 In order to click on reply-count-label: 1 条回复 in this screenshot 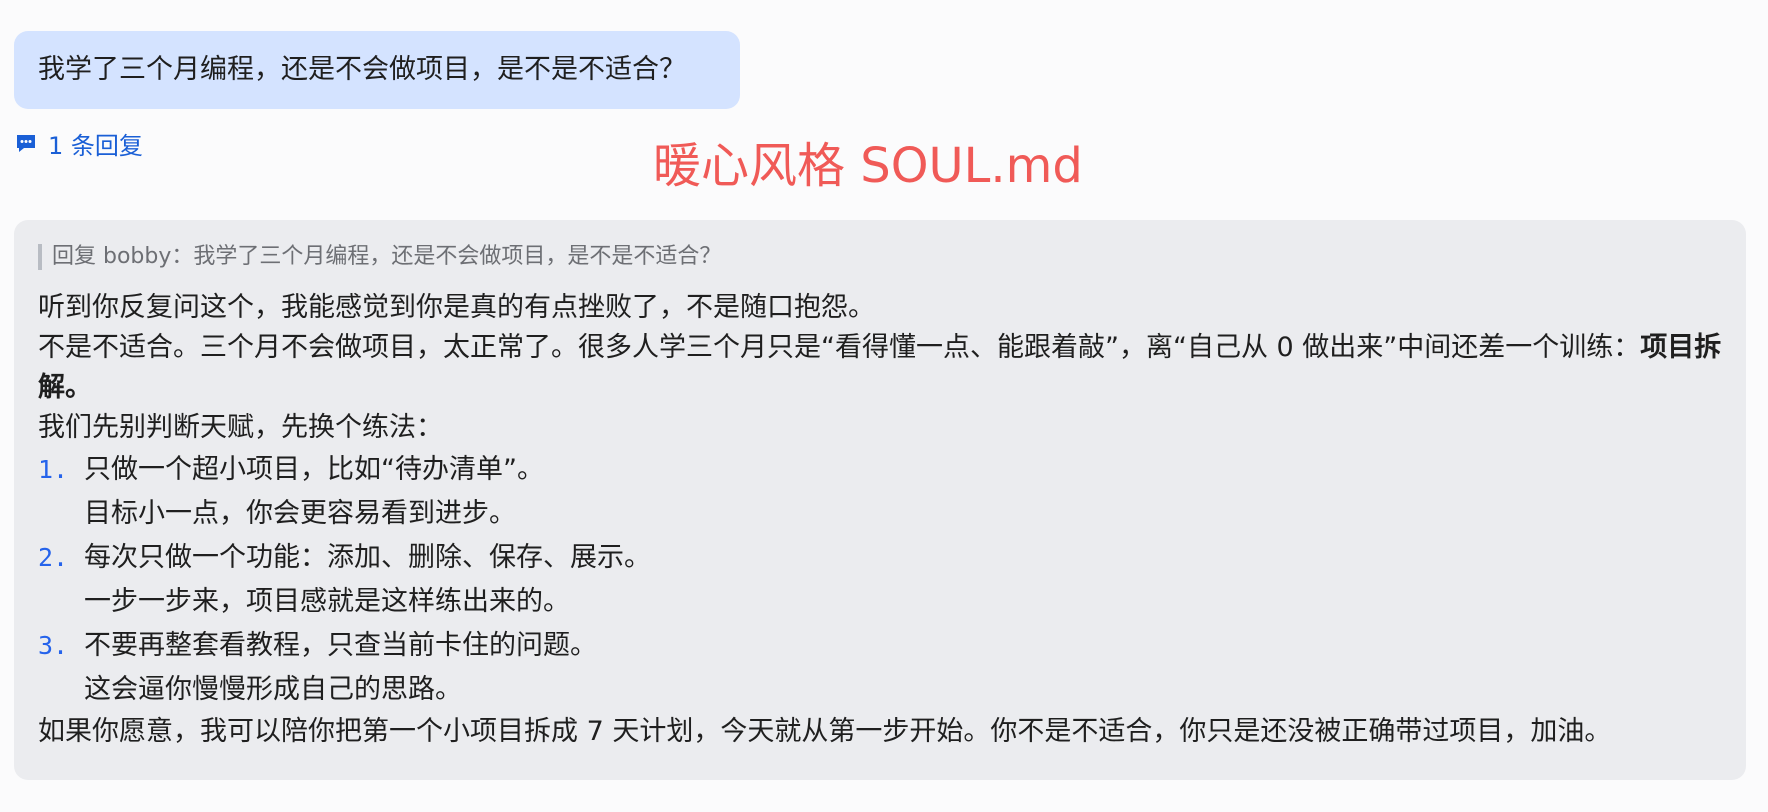, I will do `click(95, 145)`.